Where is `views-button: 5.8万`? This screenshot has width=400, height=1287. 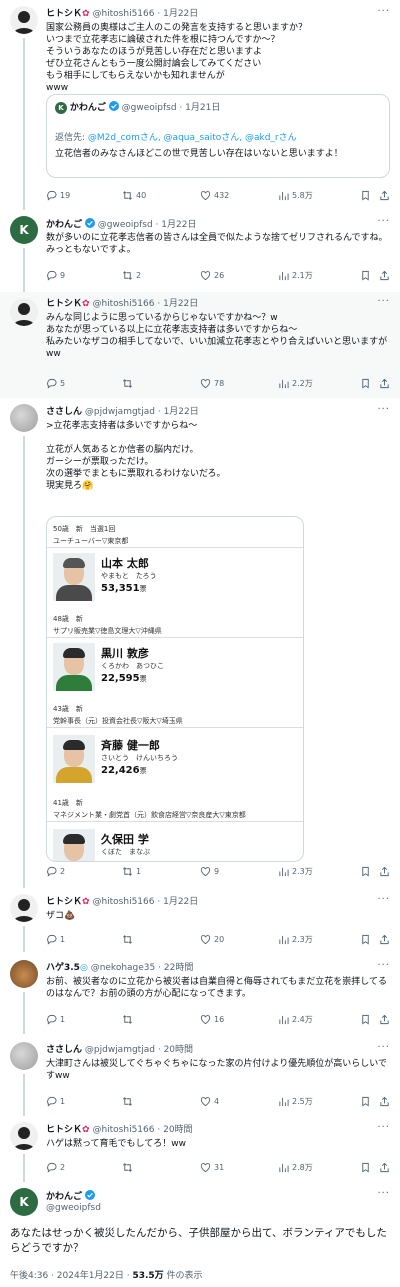
views-button: 5.8万 is located at coordinates (295, 195).